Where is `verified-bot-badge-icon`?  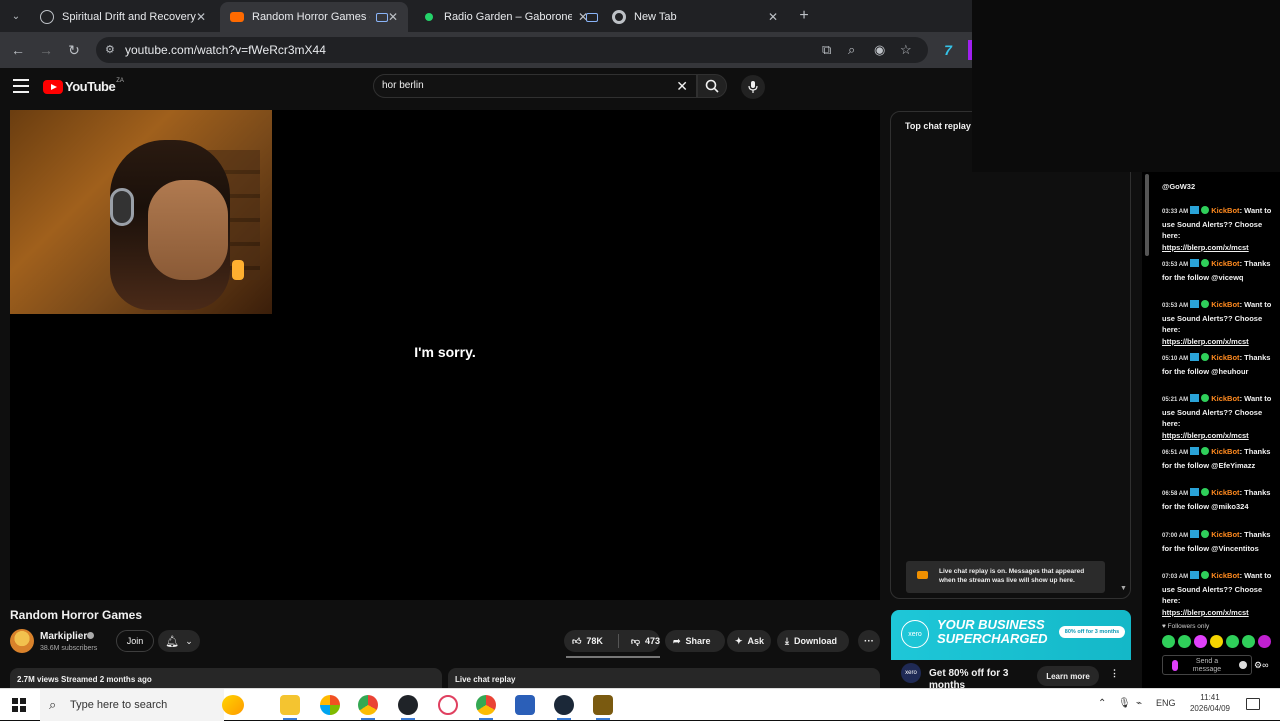 verified-bot-badge-icon is located at coordinates (1205, 534).